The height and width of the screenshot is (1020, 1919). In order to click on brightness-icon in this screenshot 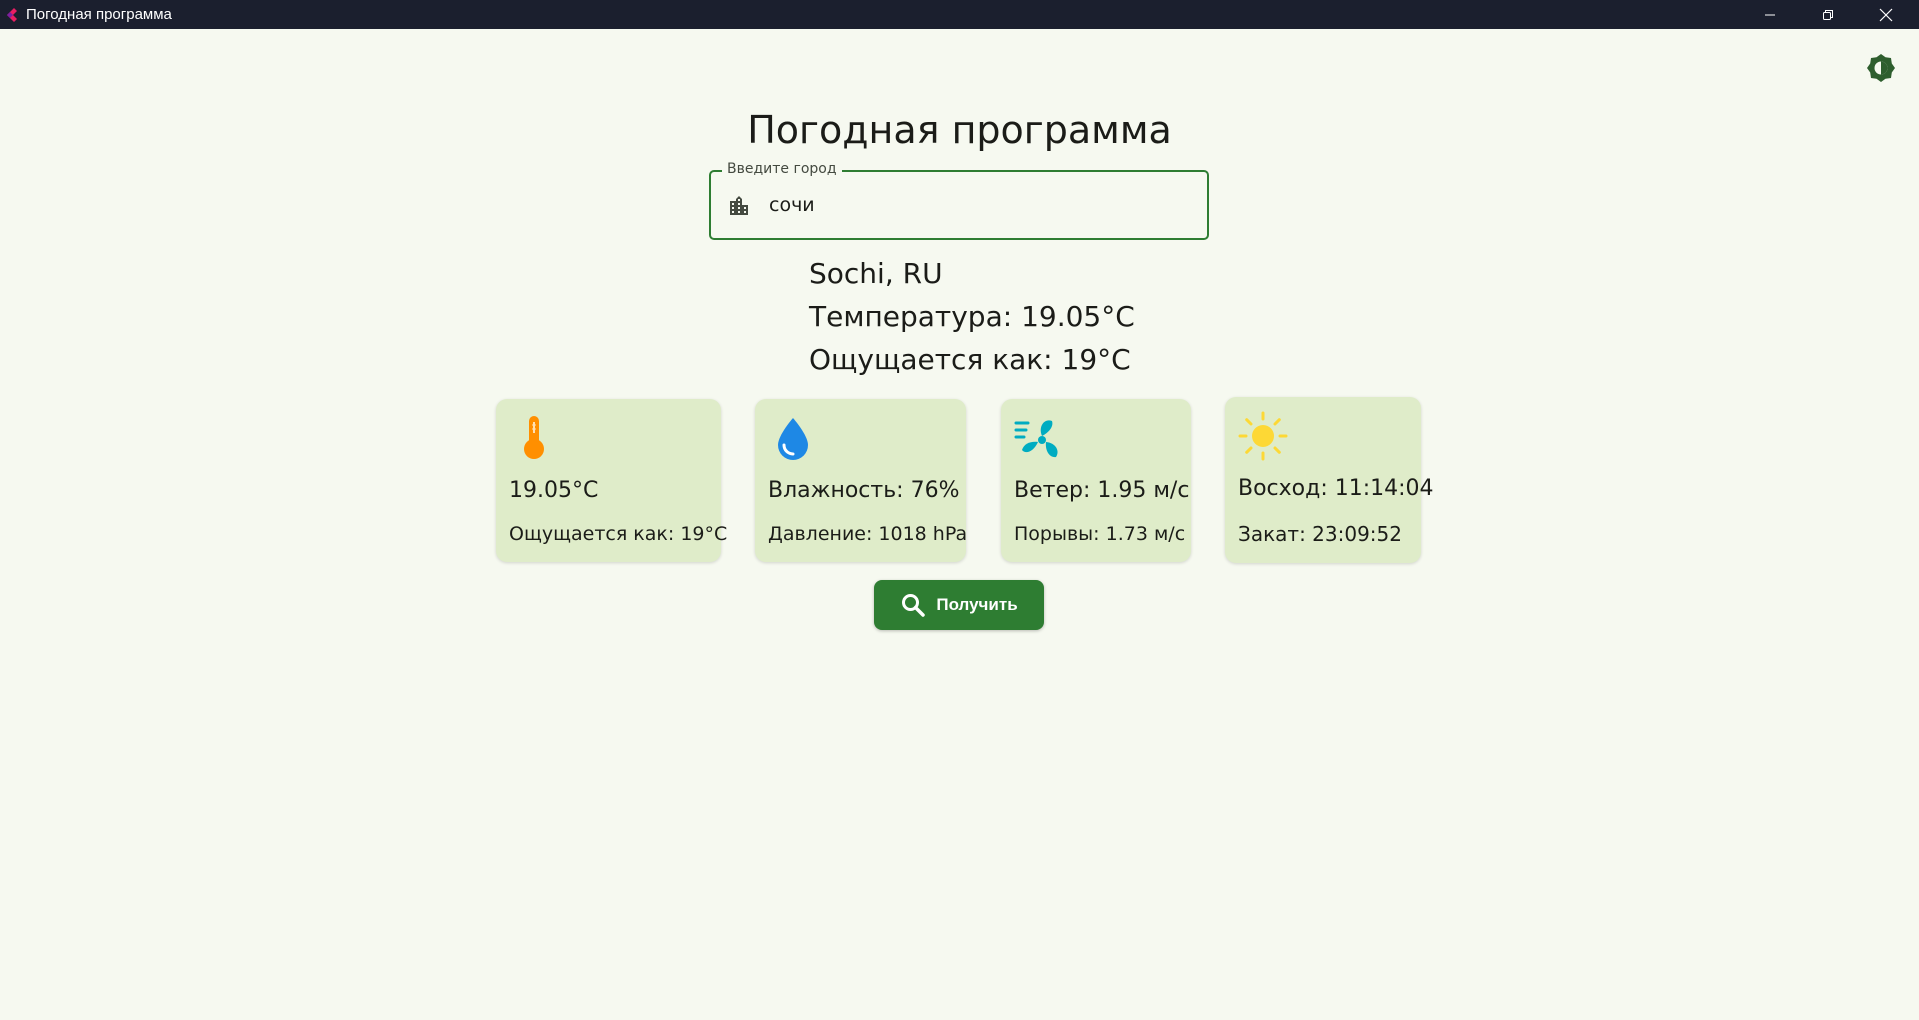, I will do `click(1881, 68)`.